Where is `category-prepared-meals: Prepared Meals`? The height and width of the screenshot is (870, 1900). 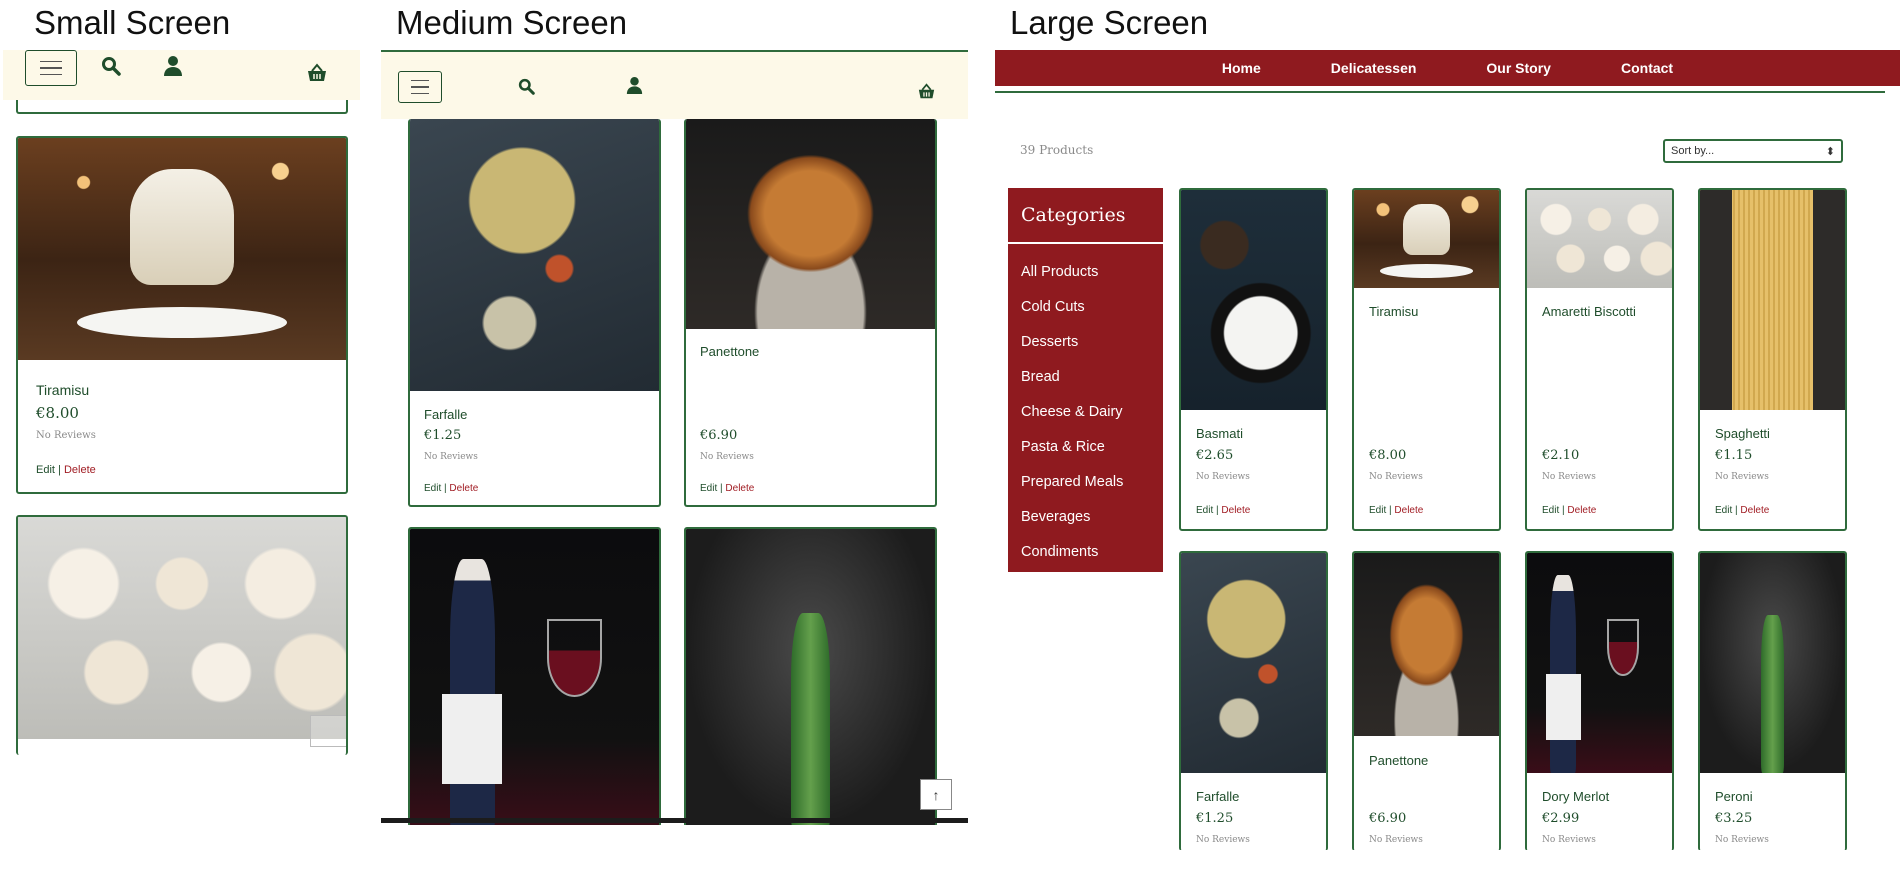 category-prepared-meals: Prepared Meals is located at coordinates (1085, 481).